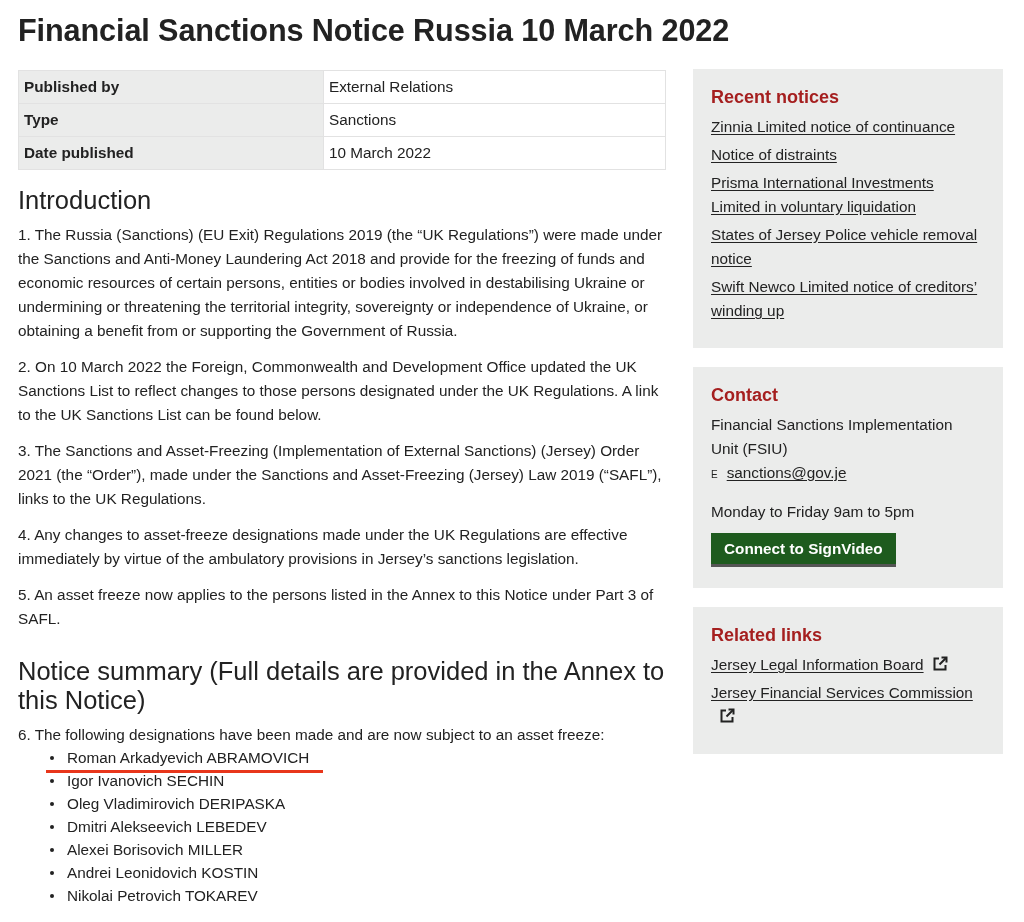  I want to click on notice-link: Notice of distraints, so click(774, 155).